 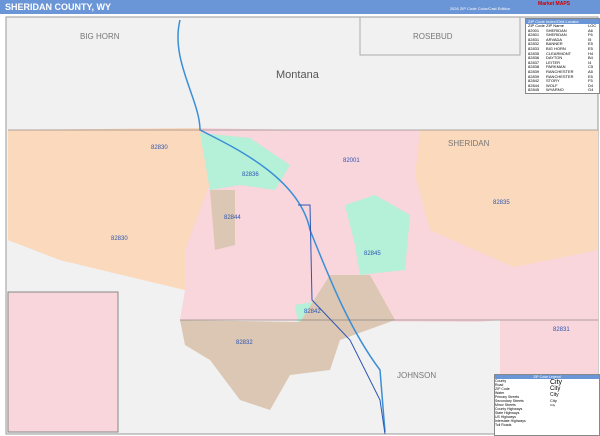 What do you see at coordinates (297, 75) in the screenshot?
I see `state-label: Montana` at bounding box center [297, 75].